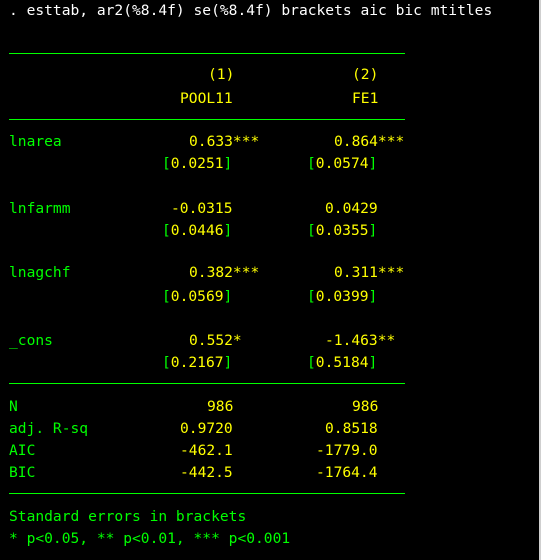 The height and width of the screenshot is (560, 541). I want to click on stat-label-bic: BIC, so click(22, 472).